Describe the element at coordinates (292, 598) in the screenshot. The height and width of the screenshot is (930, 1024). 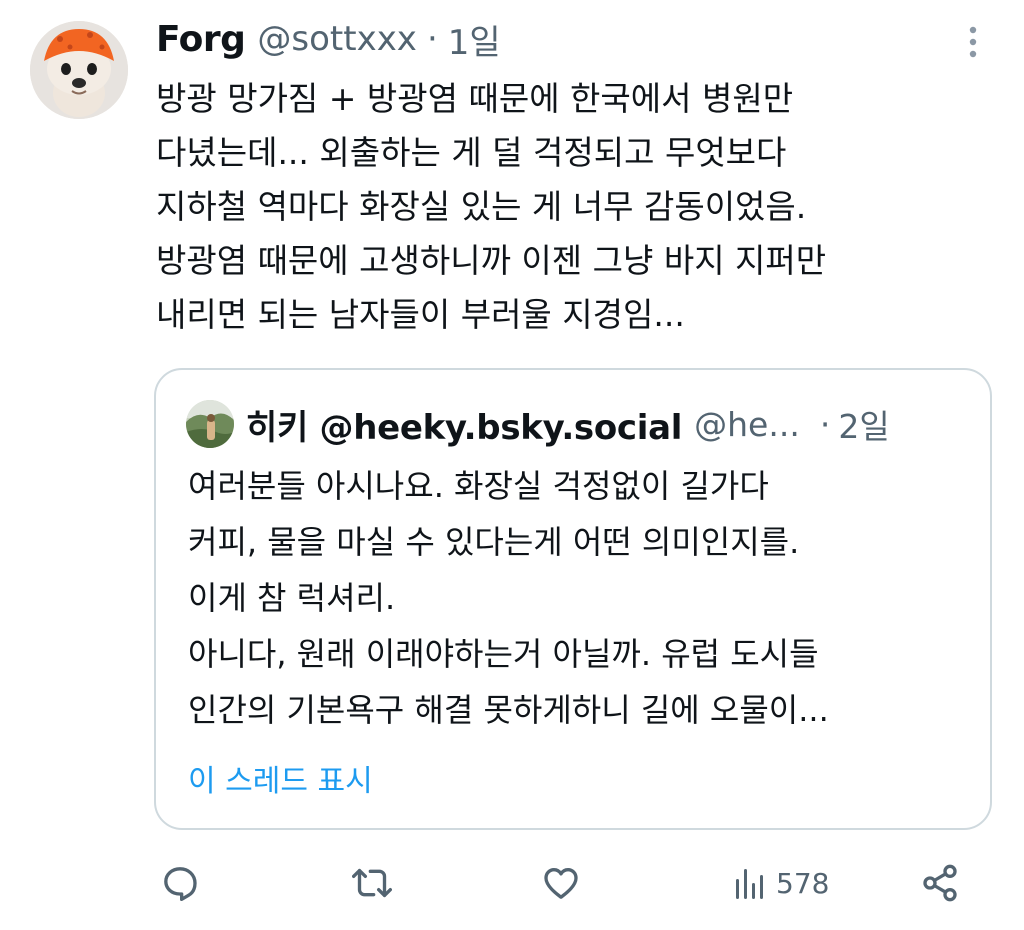
I see `quoted-text-line: 이게 참 럭셔리.` at that location.